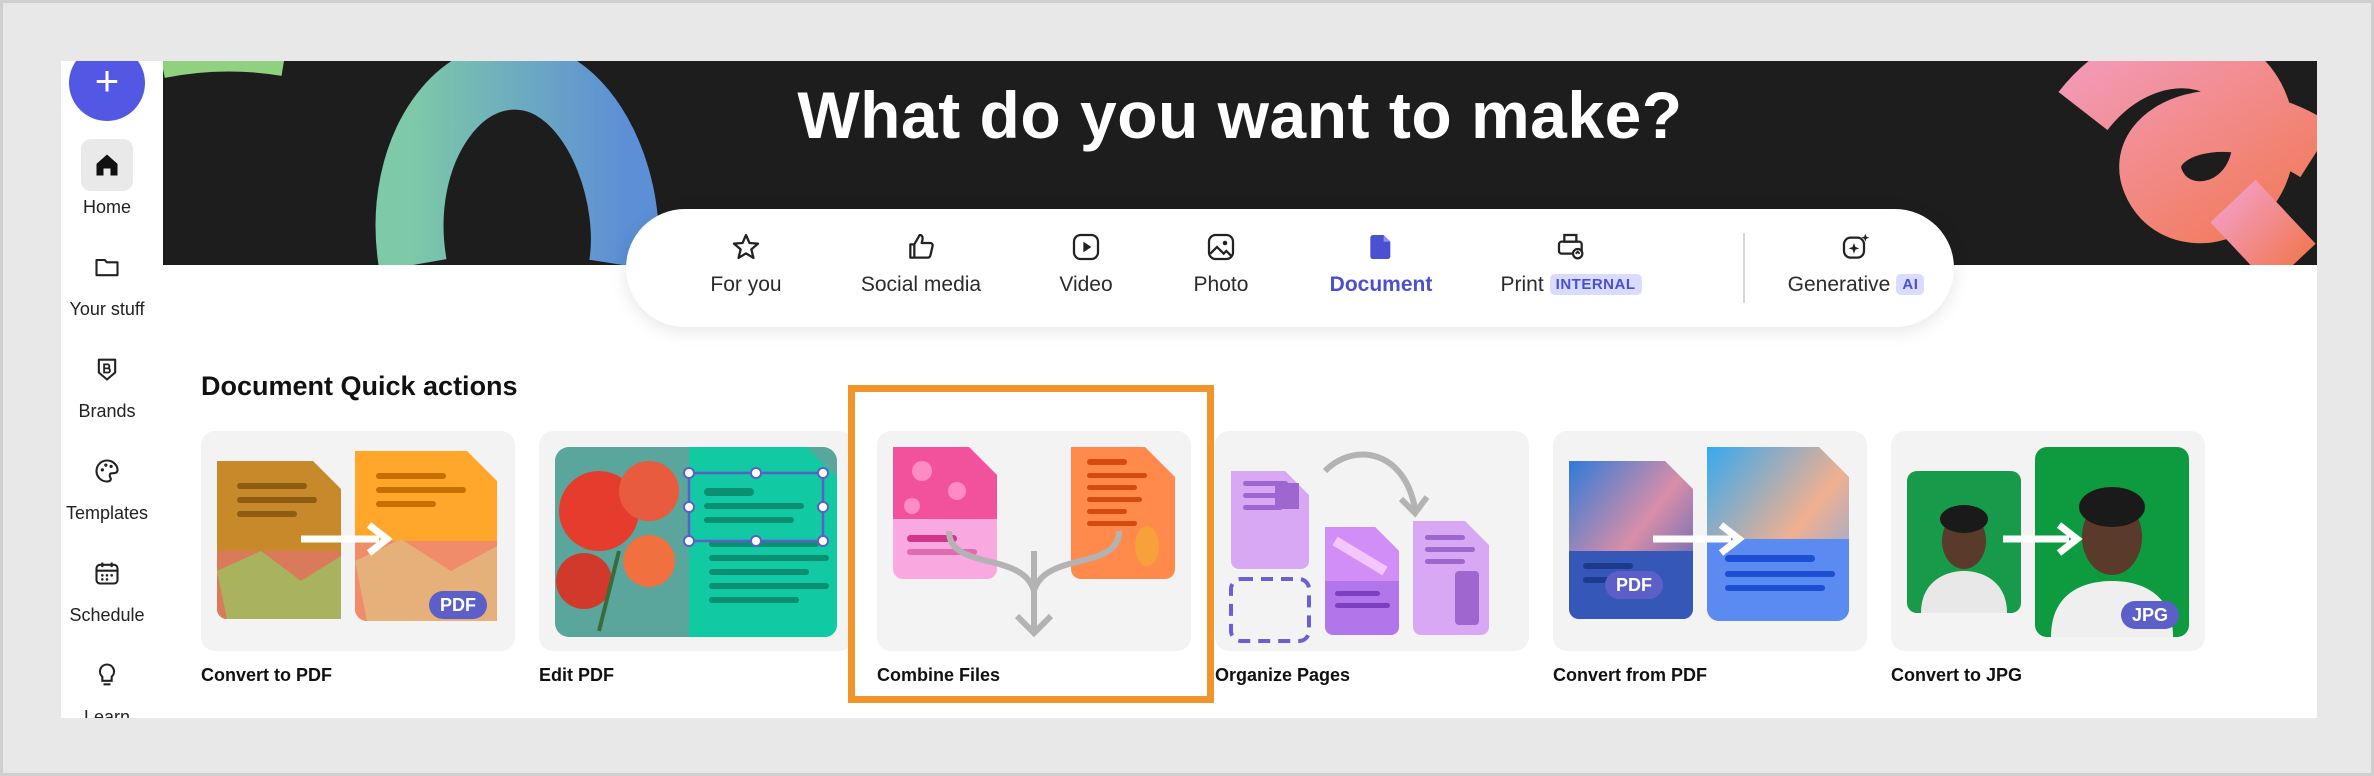 The image size is (2374, 776). I want to click on home-icon, so click(107, 165).